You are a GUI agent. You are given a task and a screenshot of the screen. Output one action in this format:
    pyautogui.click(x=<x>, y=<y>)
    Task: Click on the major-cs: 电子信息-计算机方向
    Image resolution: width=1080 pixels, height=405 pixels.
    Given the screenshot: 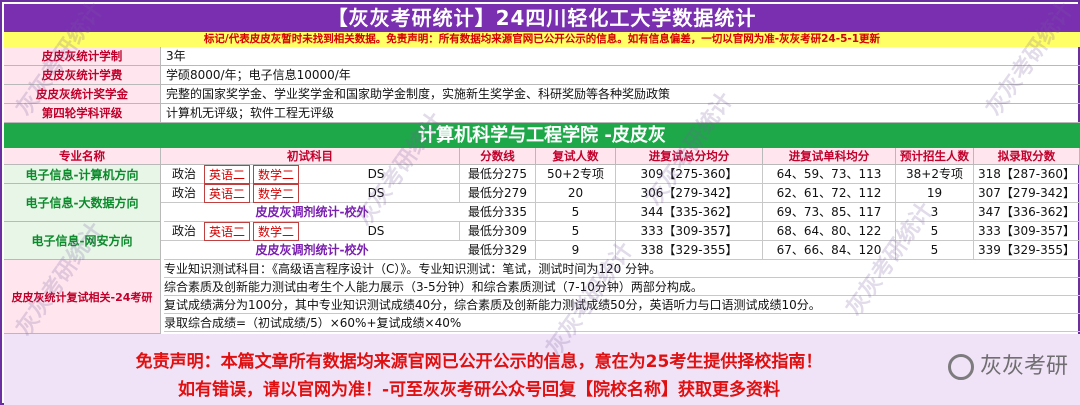 What is the action you would take?
    pyautogui.click(x=82, y=174)
    